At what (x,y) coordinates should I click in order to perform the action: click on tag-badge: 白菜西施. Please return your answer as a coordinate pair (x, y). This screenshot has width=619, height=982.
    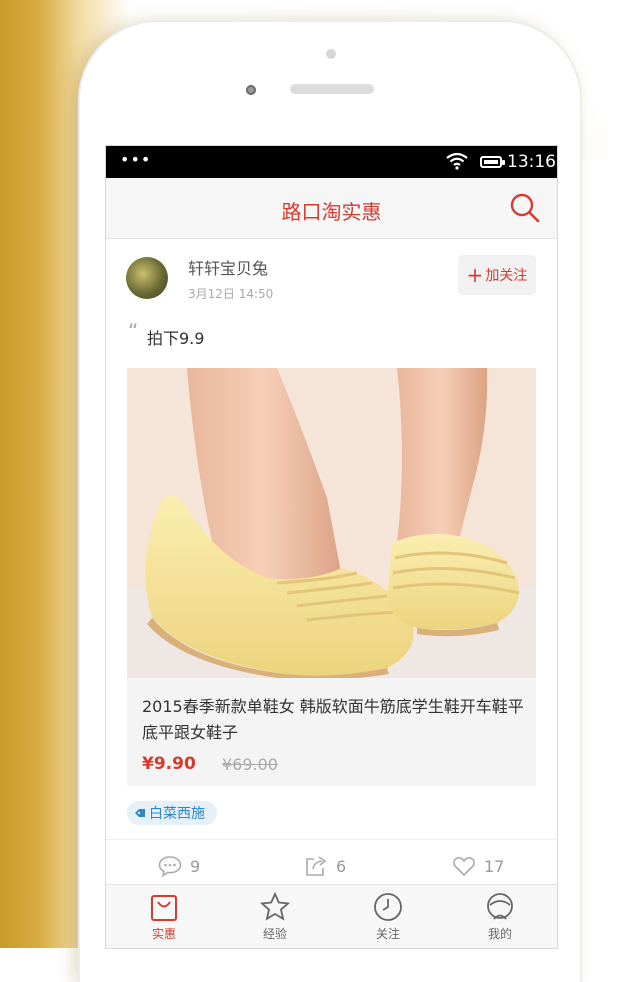
    Looking at the image, I should click on (172, 813).